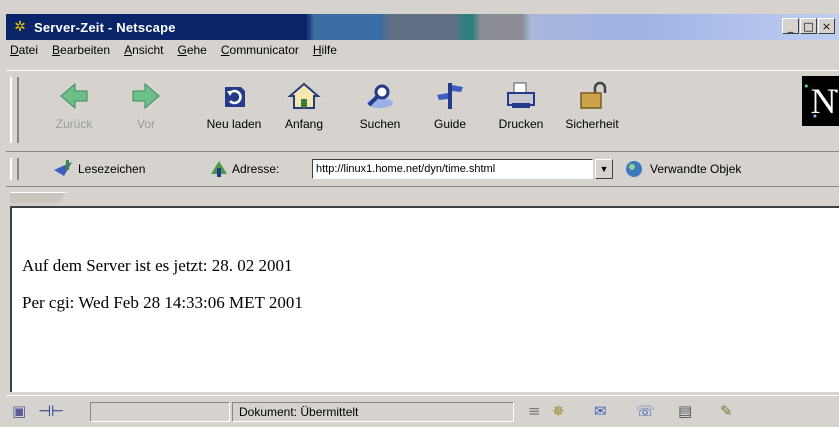  What do you see at coordinates (558, 411) in the screenshot?
I see `navigator-icon: ✵` at bounding box center [558, 411].